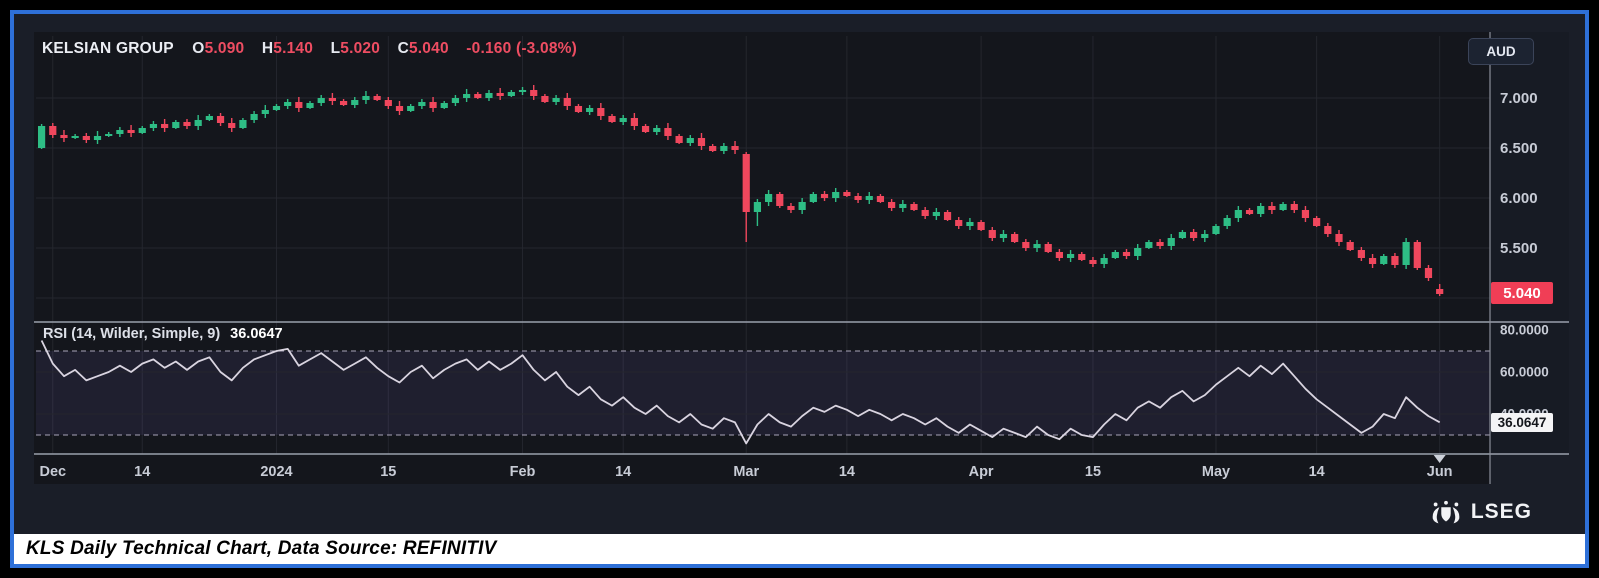 Image resolution: width=1599 pixels, height=578 pixels. I want to click on change-value: -0.160 (-3.08%), so click(521, 48).